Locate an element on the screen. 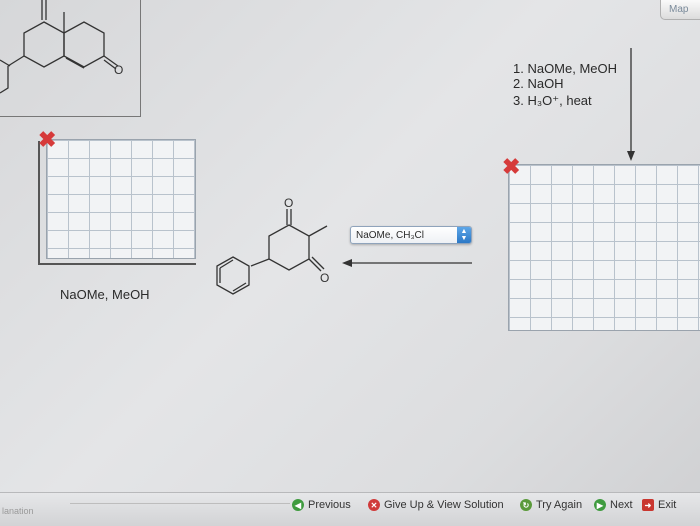 This screenshot has height=526, width=700. next-label: Next is located at coordinates (621, 505).